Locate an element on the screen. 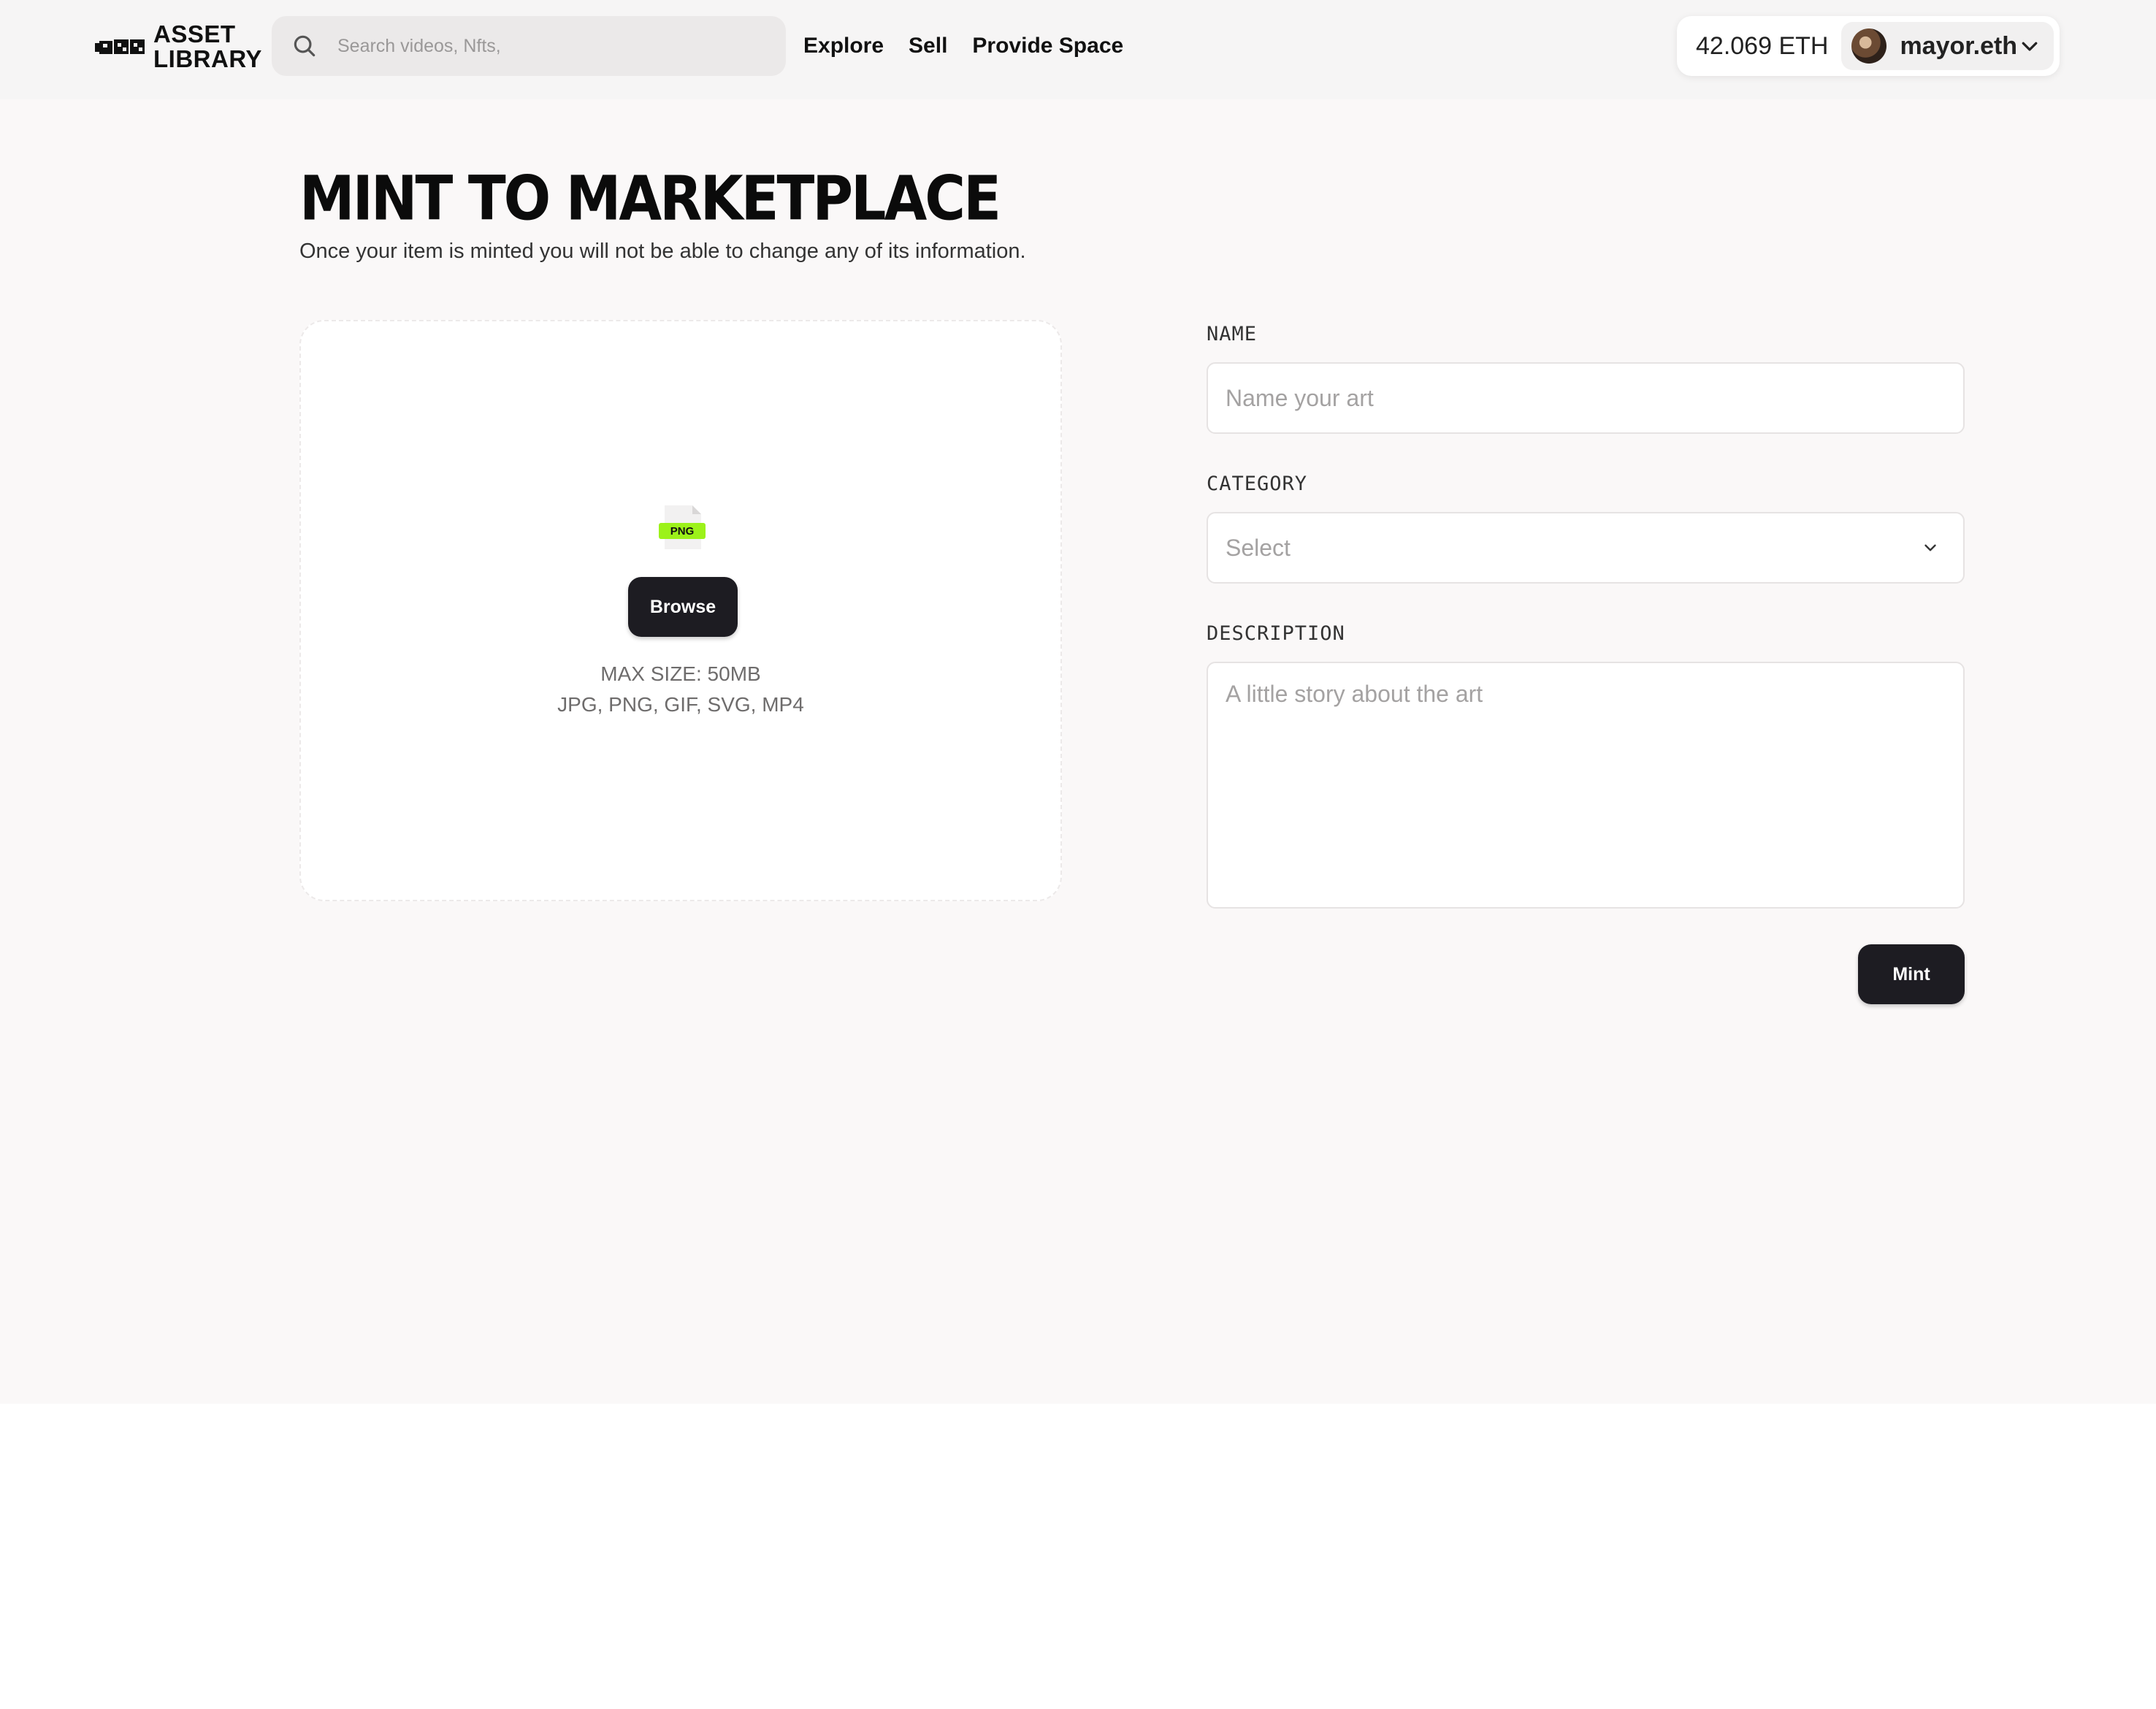 The image size is (2156, 1709). page-title: MINT TO MARKETPLACE is located at coordinates (650, 198).